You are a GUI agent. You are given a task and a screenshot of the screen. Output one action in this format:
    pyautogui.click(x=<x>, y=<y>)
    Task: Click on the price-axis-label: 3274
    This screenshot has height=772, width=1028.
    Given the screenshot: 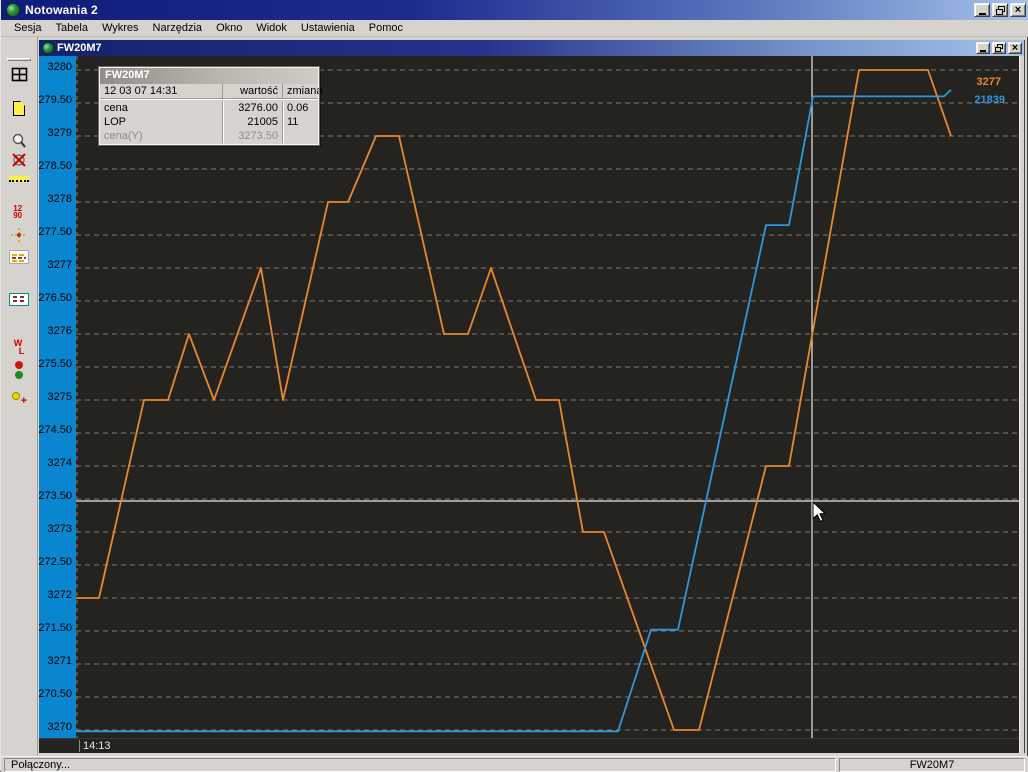 What is the action you would take?
    pyautogui.click(x=59, y=463)
    